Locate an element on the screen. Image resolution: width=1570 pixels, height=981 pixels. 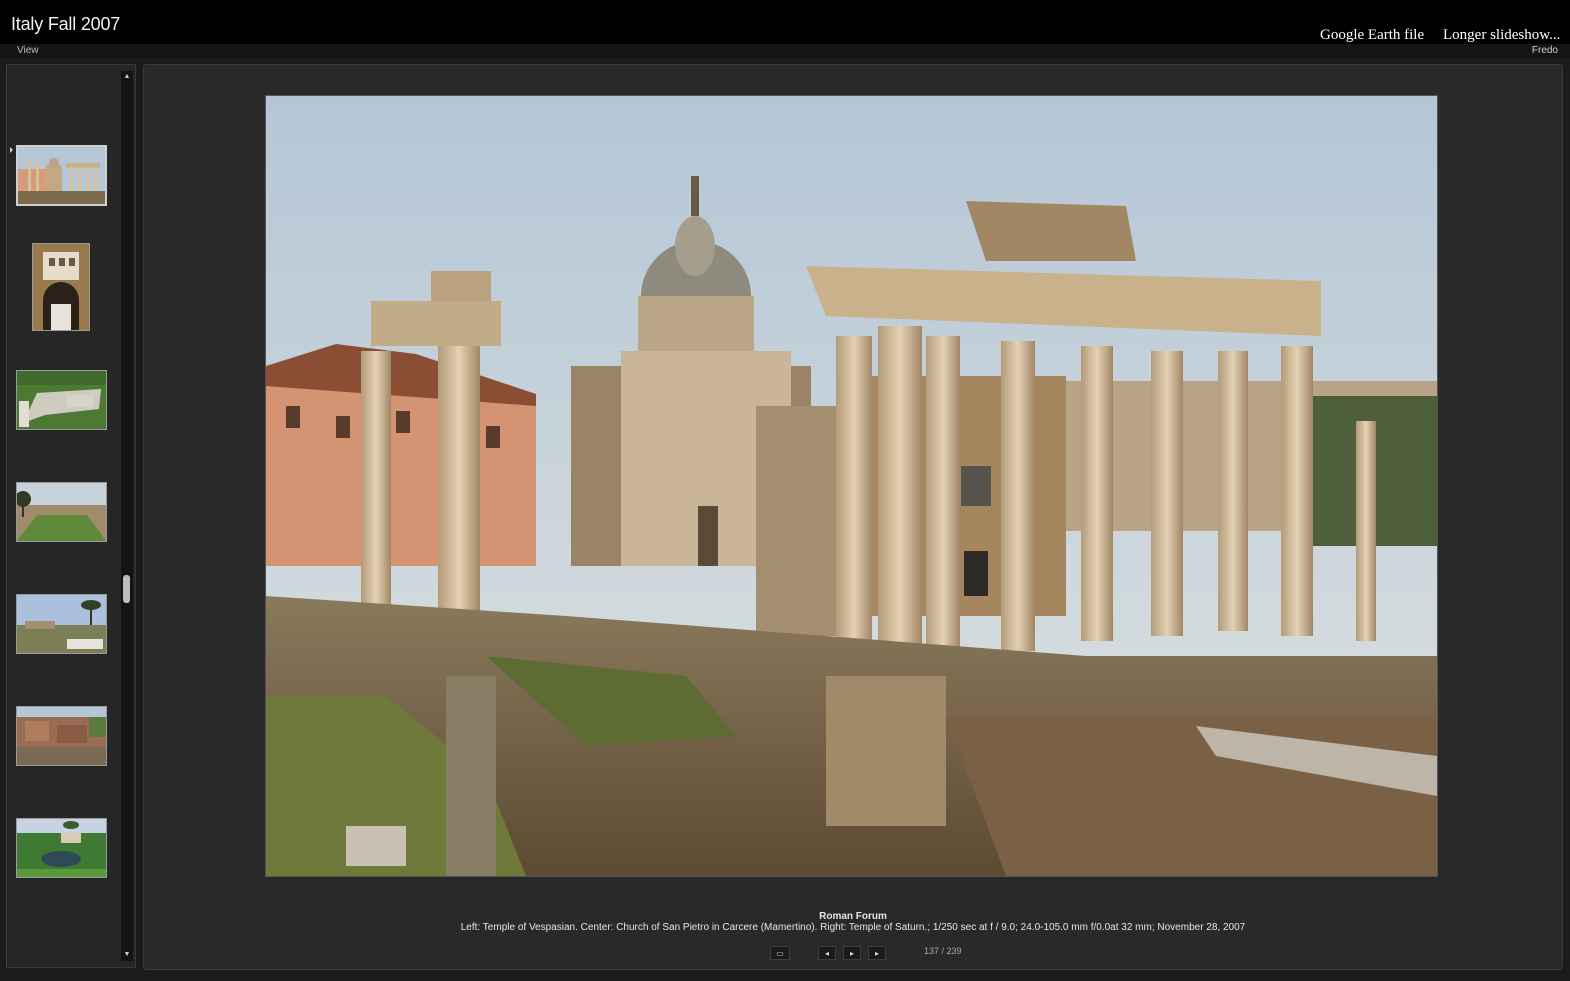
thumbnail-brick-ruins is located at coordinates (61, 736).